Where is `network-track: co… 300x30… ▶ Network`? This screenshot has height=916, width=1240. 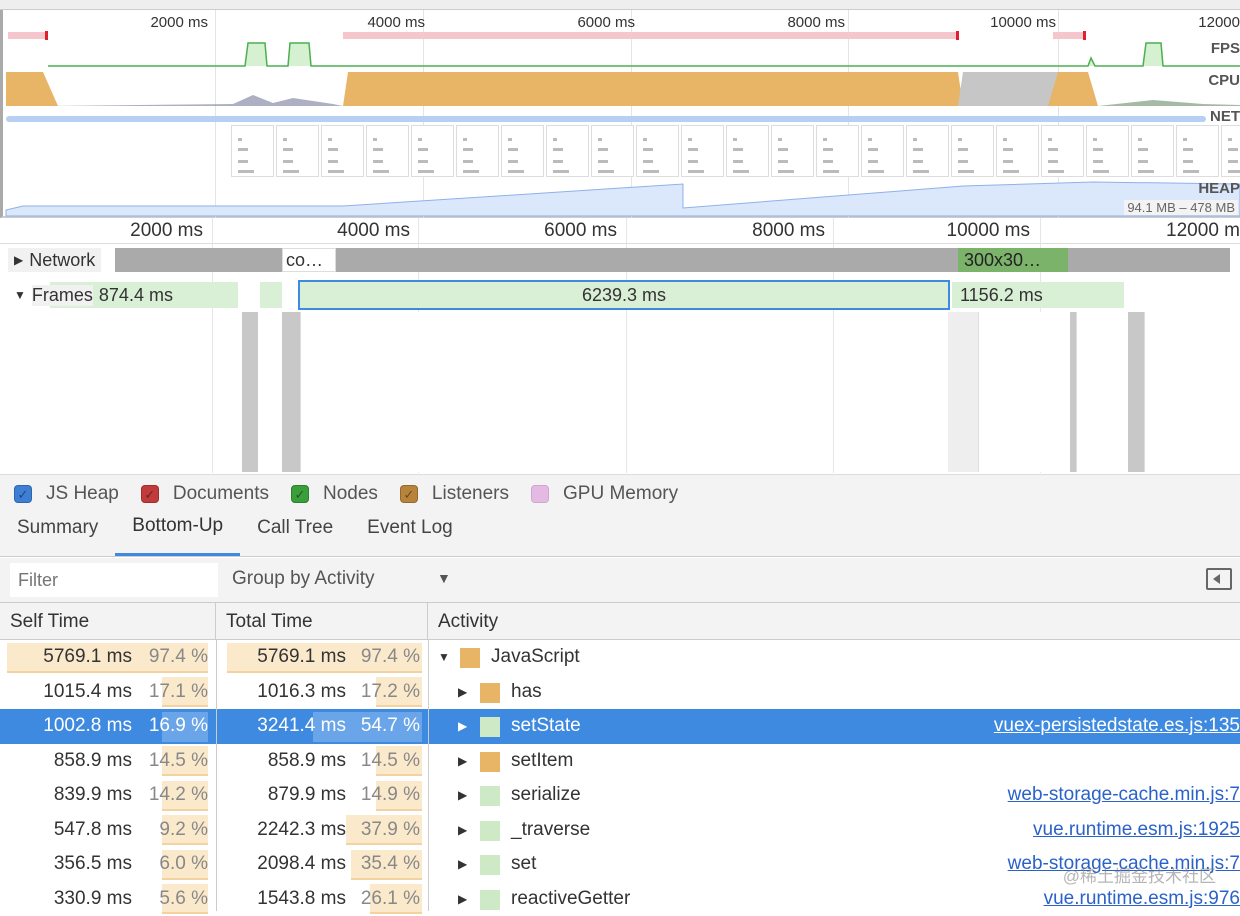
network-track: co… 300x30… ▶ Network is located at coordinates (620, 260).